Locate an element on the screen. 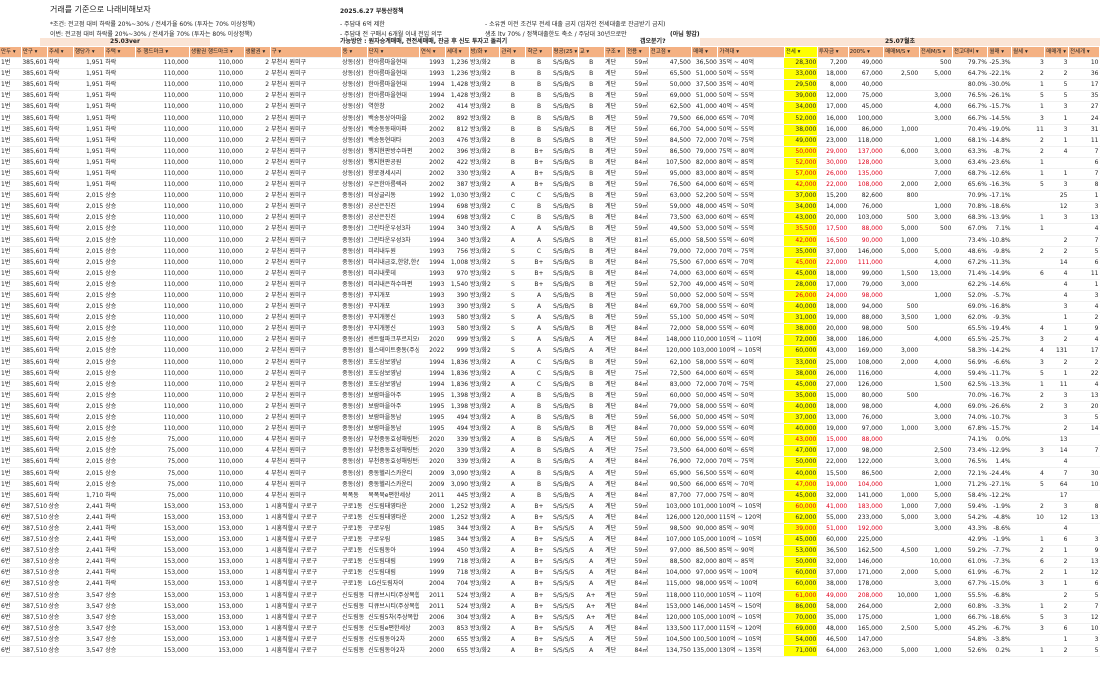 Image resolution: width=1100 pixels, height=673 pixels. table-cell: 2011 is located at coordinates (432, 595).